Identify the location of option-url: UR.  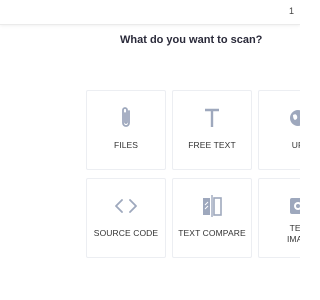
(279, 130).